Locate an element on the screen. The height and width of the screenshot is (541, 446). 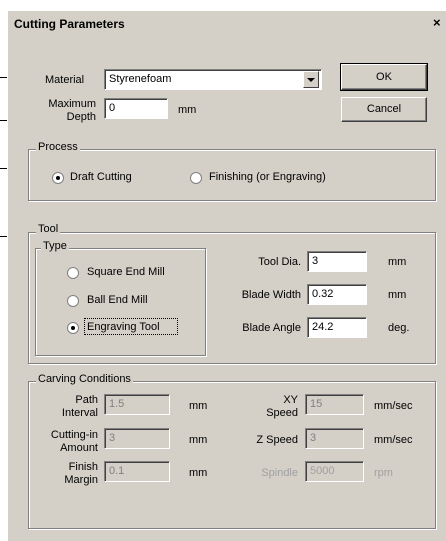
finishing-radio is located at coordinates (196, 178).